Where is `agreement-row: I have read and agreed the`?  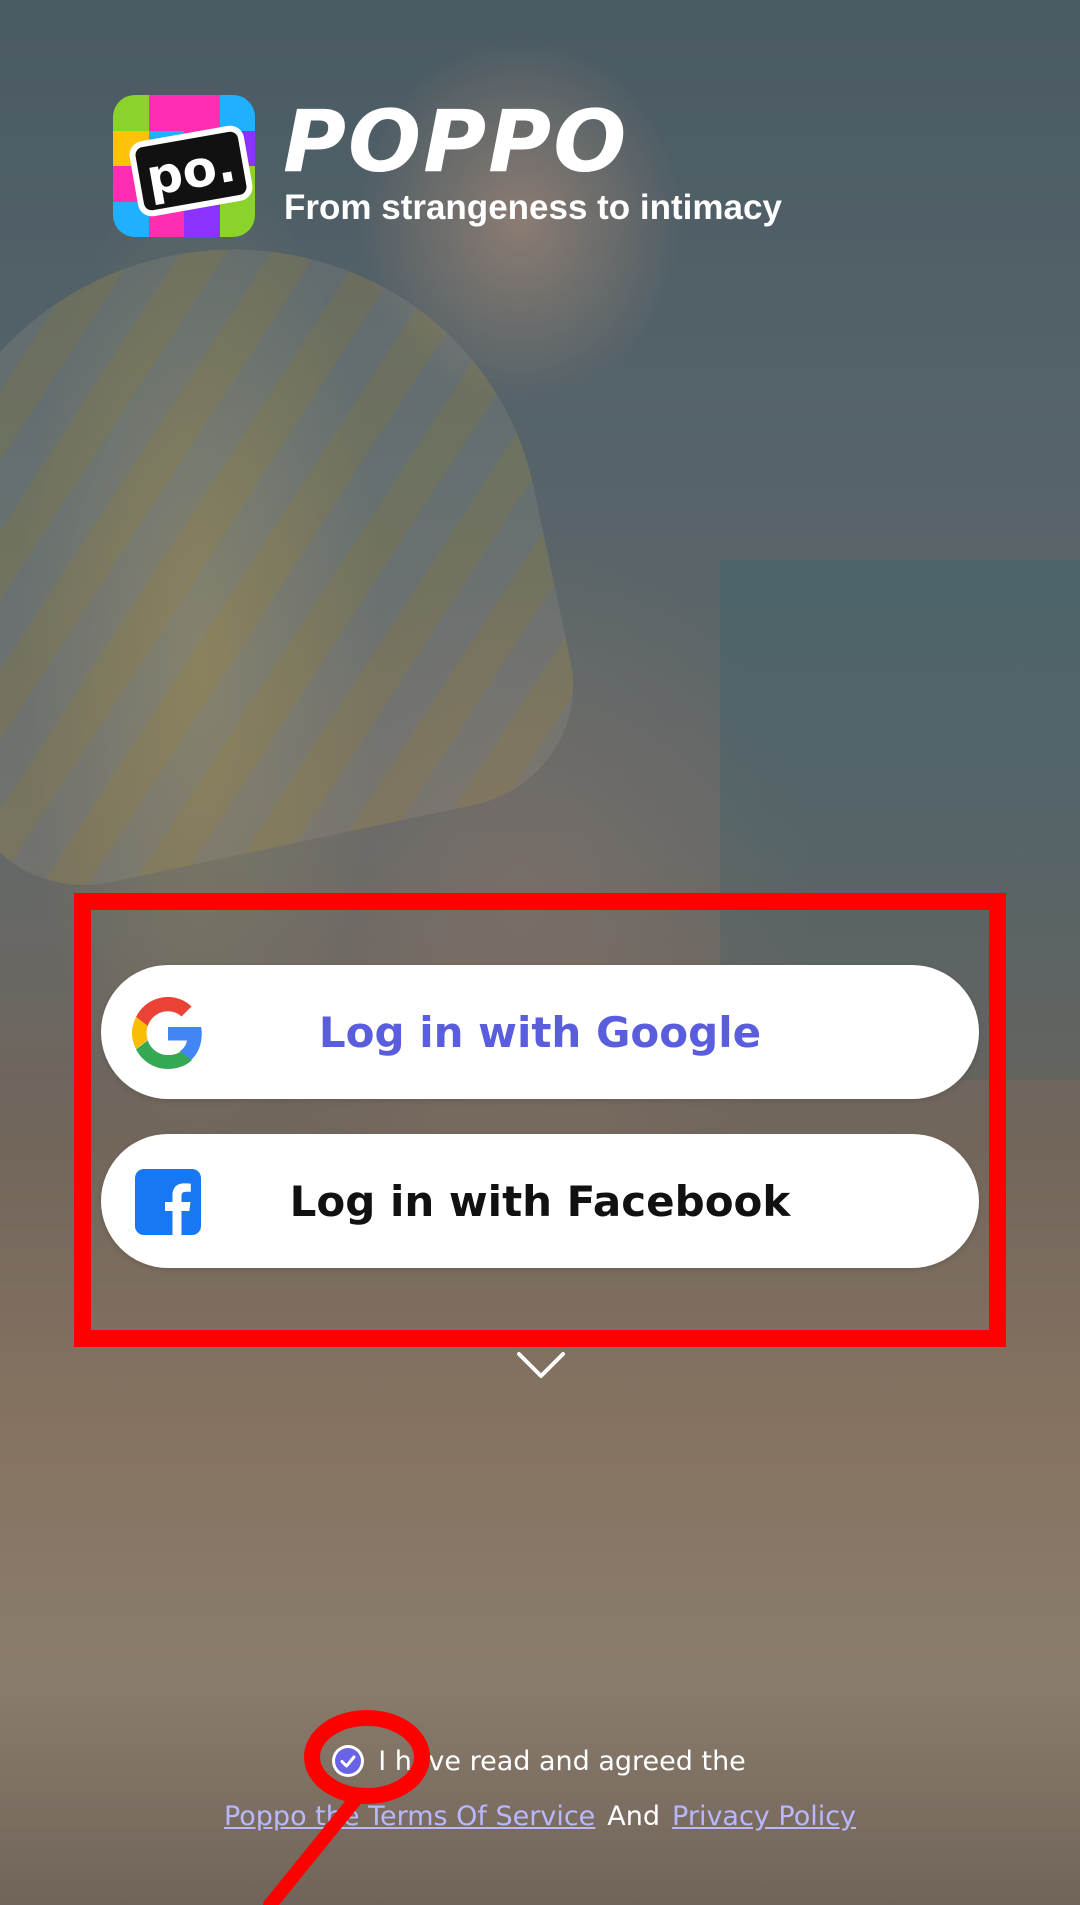 agreement-row: I have read and agreed the is located at coordinates (540, 1761).